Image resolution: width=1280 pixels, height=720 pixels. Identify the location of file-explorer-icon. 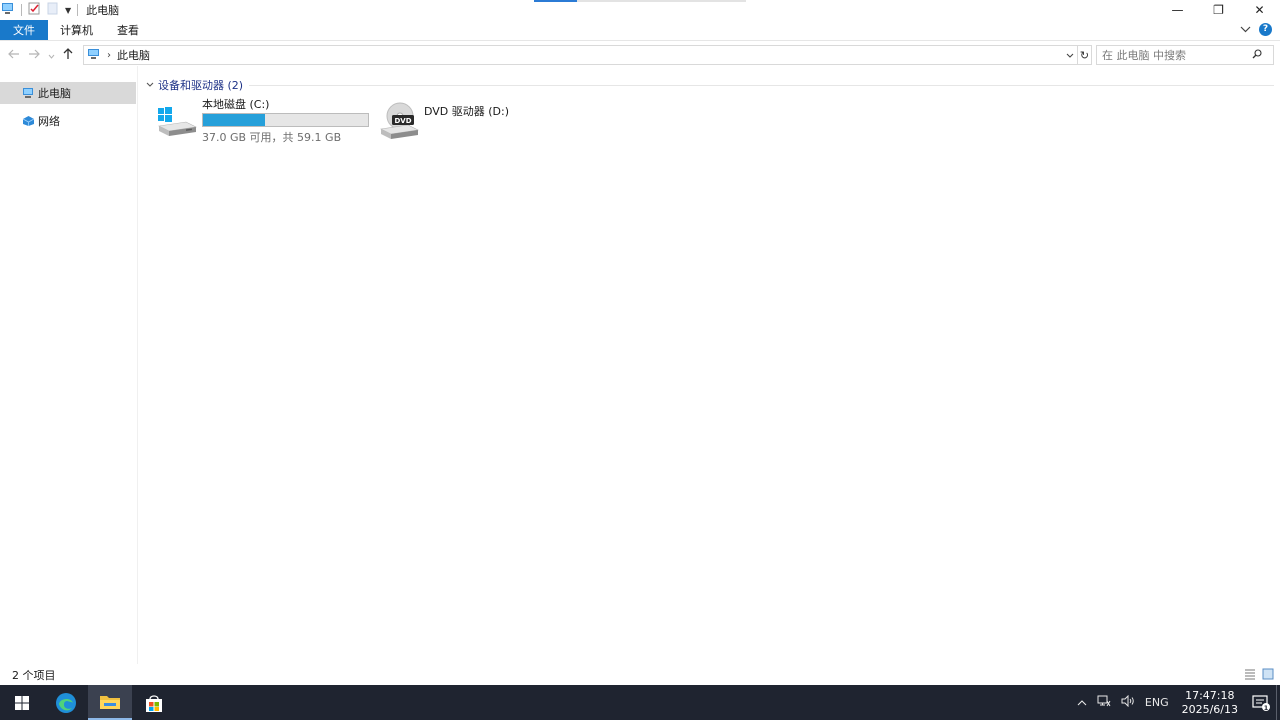
(110, 702).